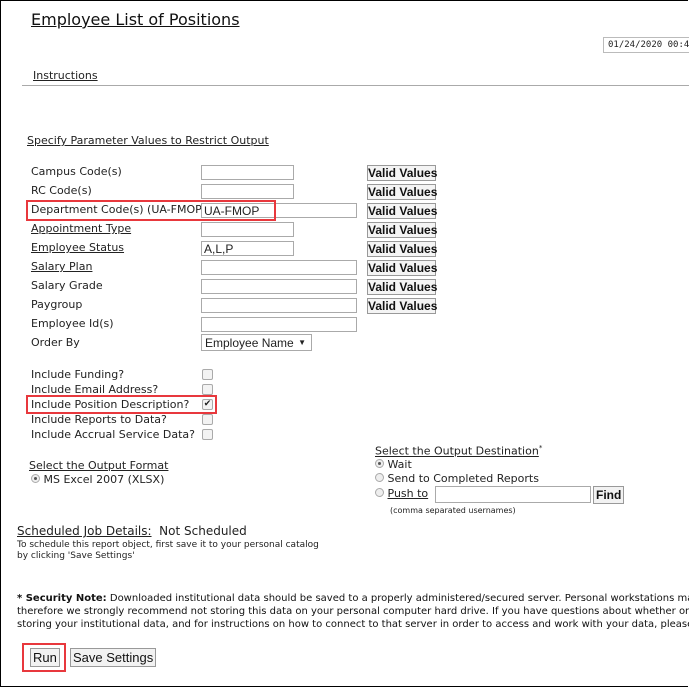 This screenshot has height=687, width=689. Describe the element at coordinates (402, 268) in the screenshot. I see `salary-plan-valid-values-button: Valid Values` at that location.